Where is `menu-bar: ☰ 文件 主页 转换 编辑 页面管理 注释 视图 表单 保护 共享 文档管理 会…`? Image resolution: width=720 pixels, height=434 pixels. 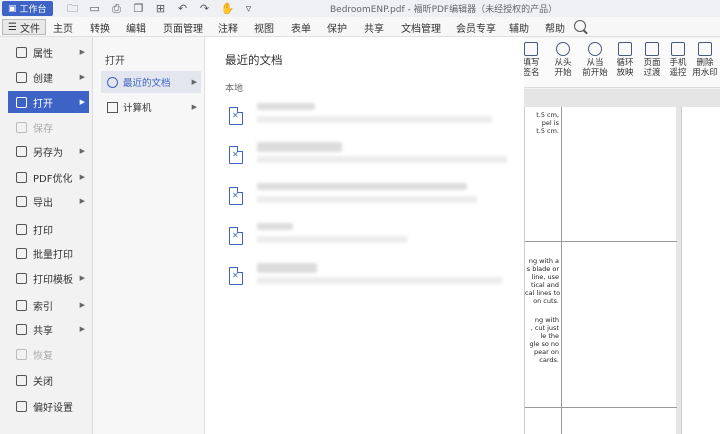 menu-bar: ☰ 文件 主页 转换 编辑 页面管理 注释 视图 表单 保护 共享 文档管理 会… is located at coordinates (360, 27).